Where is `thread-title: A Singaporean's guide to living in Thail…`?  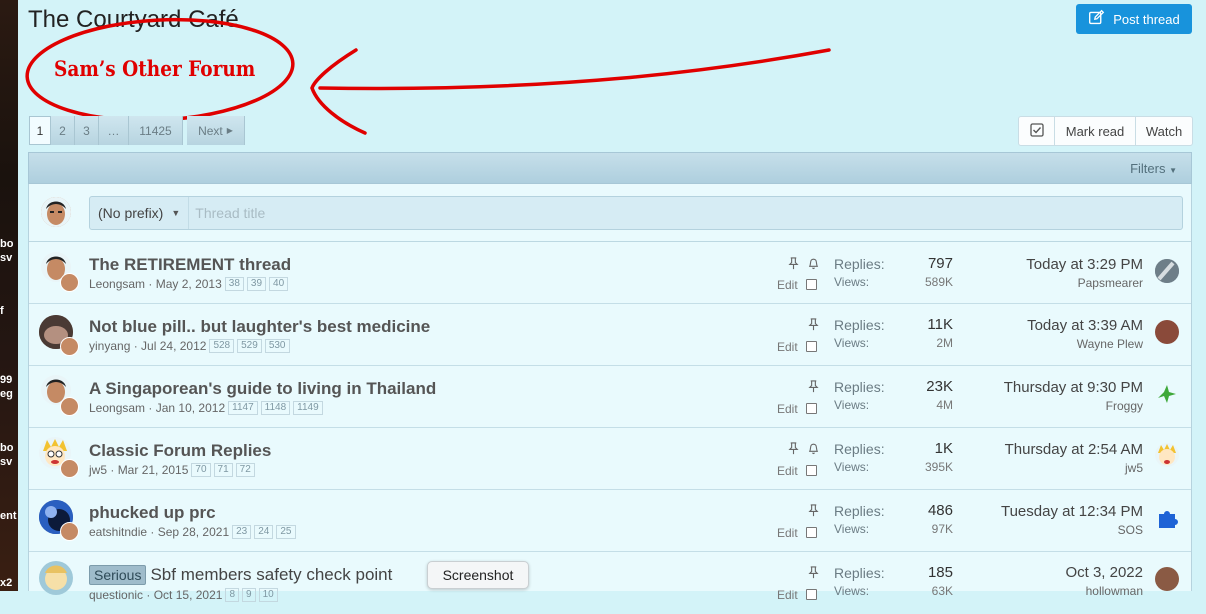 thread-title: A Singaporean's guide to living in Thail… is located at coordinates (262, 389).